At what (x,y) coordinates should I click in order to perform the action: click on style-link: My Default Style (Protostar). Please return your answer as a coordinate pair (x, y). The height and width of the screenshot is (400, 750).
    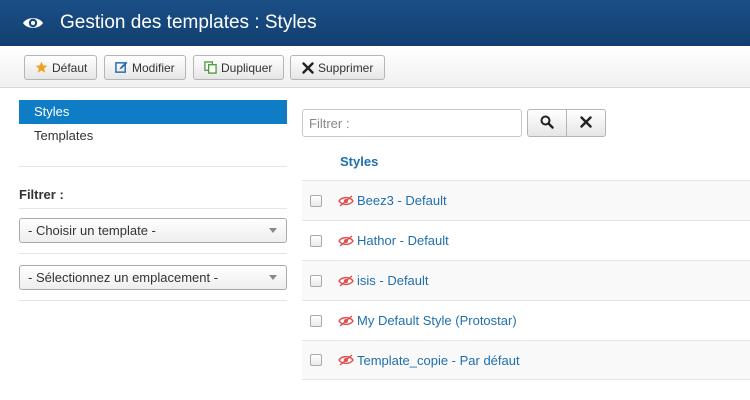
    Looking at the image, I should click on (437, 320).